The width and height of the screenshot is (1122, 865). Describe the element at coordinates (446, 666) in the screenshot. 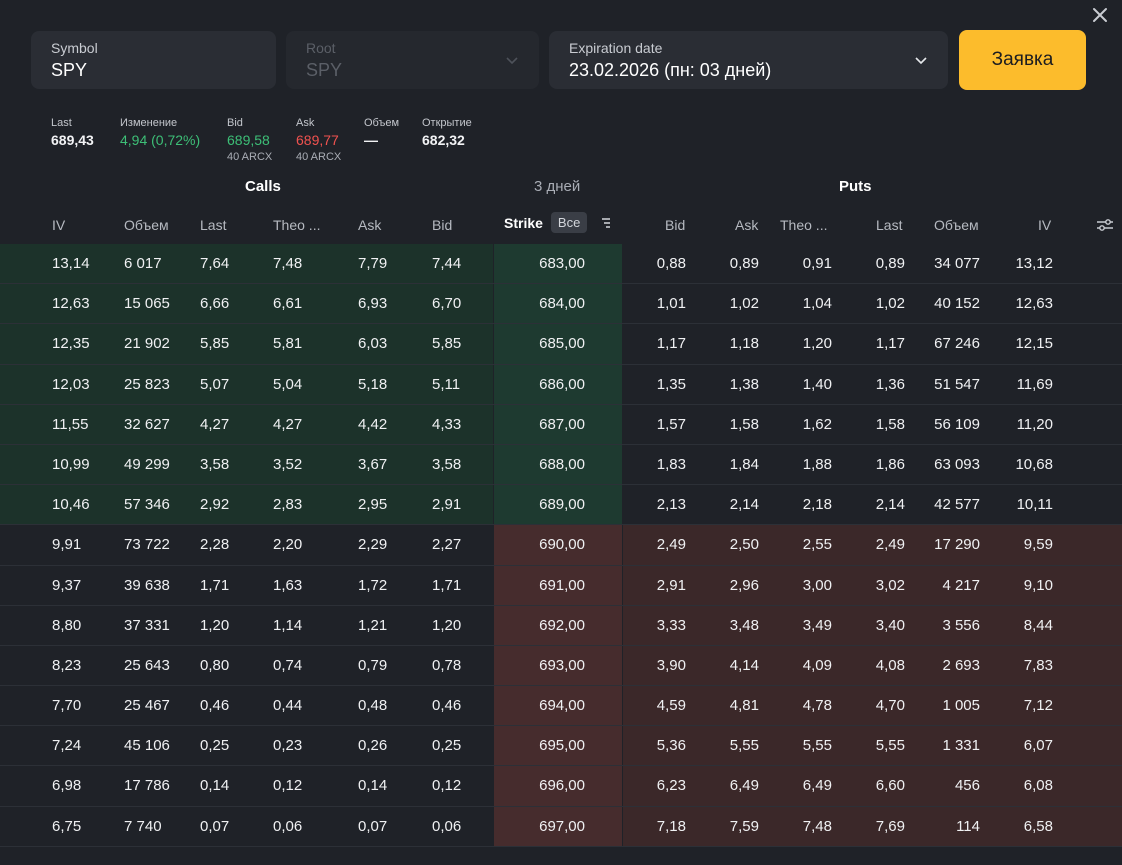

I see `call-bid-cell: 0,78` at that location.